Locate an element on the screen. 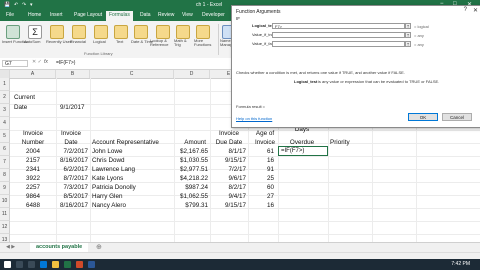 The image size is (480, 270). autosum-label: AutoSum is located at coordinates (32, 41).